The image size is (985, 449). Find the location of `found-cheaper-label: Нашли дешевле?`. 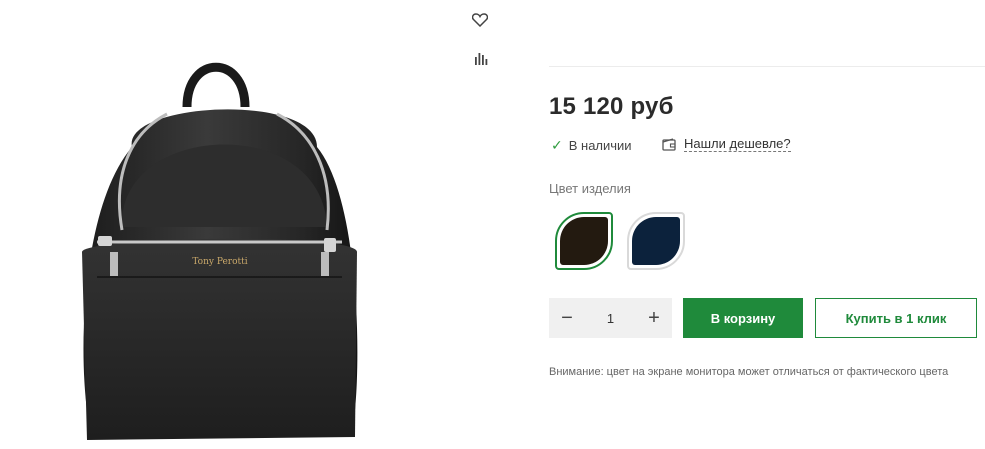

found-cheaper-label: Нашли дешевле? is located at coordinates (737, 144).